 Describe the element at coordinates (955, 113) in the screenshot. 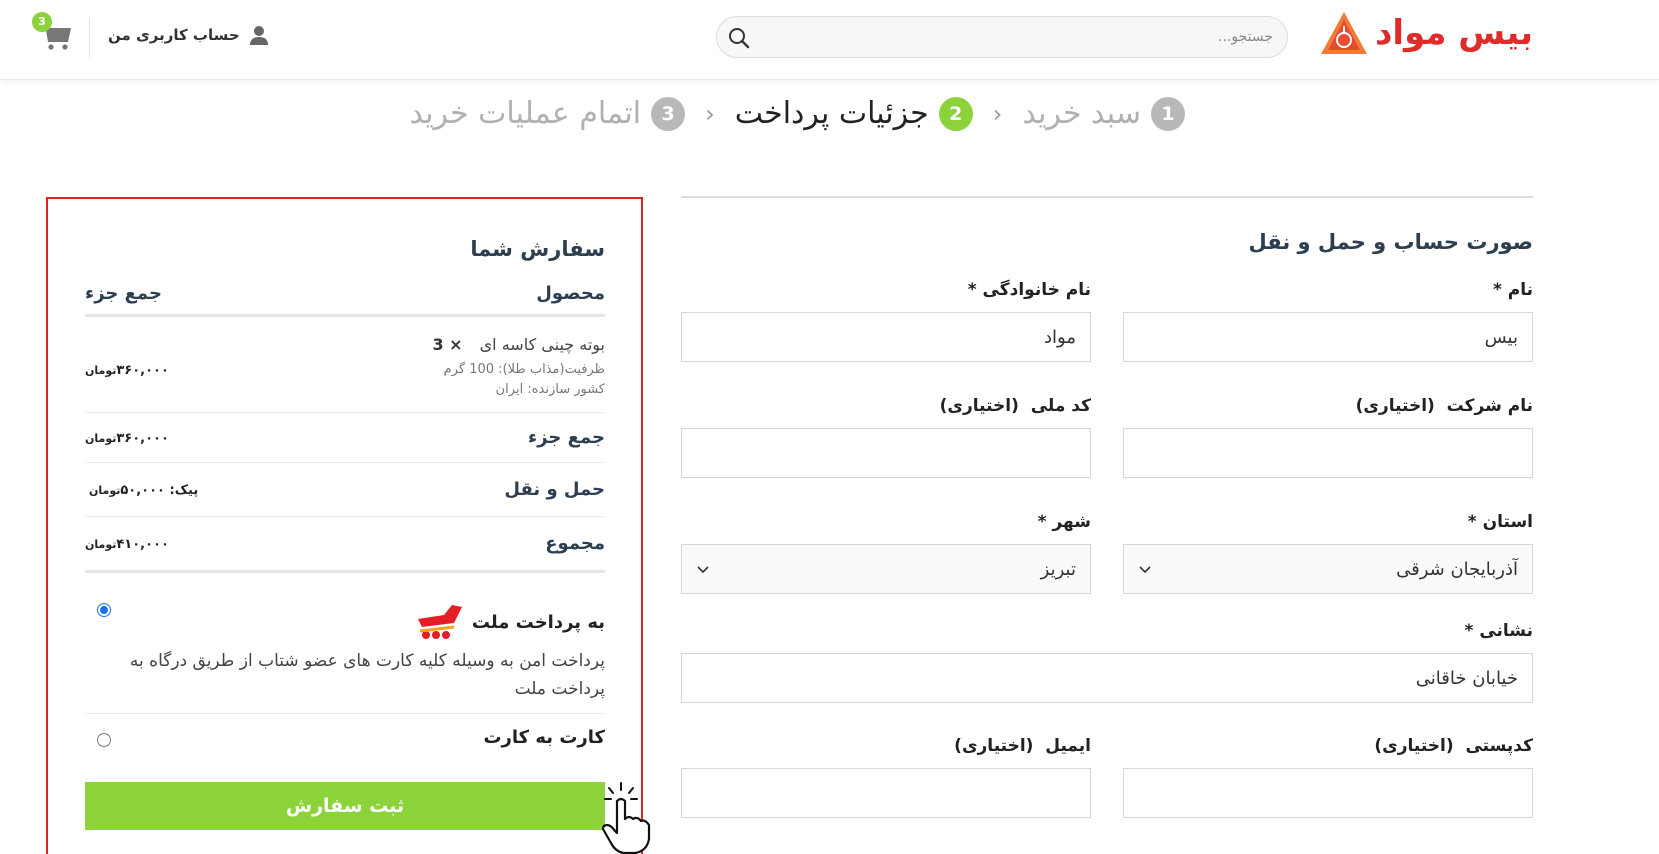

I see `step-number: 2` at that location.